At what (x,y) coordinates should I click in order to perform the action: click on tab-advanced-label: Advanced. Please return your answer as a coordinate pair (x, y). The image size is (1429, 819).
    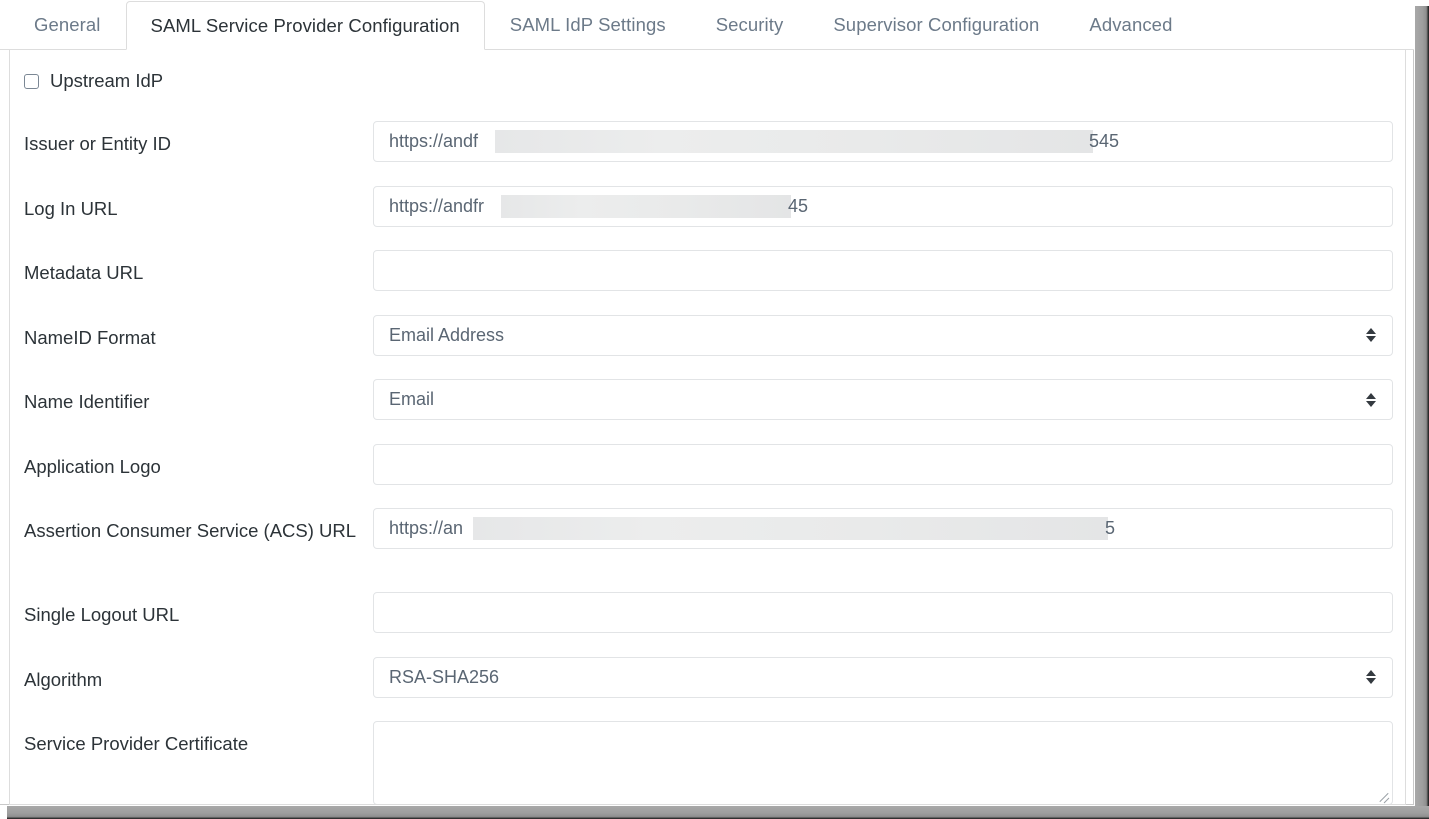
    Looking at the image, I should click on (1131, 24).